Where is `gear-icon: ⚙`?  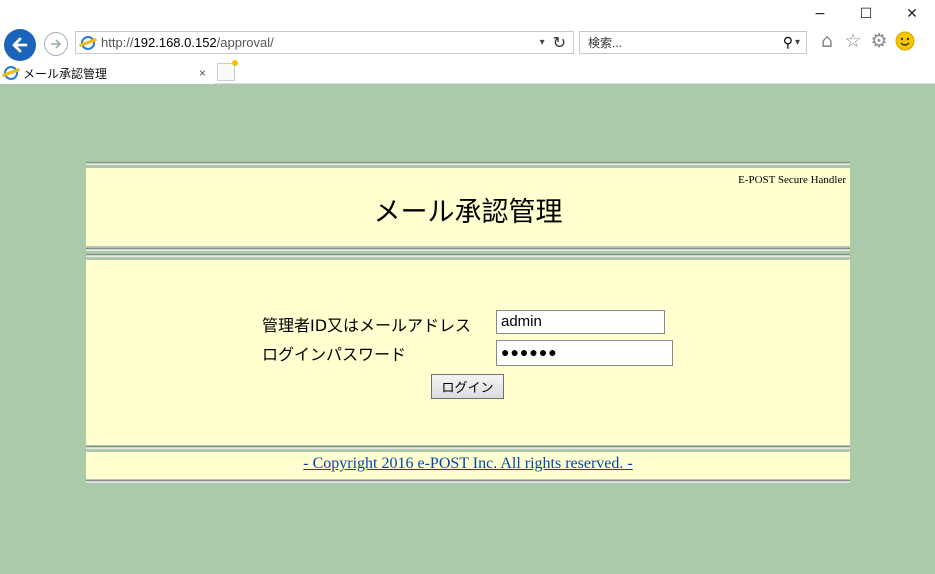
gear-icon: ⚙ is located at coordinates (879, 41).